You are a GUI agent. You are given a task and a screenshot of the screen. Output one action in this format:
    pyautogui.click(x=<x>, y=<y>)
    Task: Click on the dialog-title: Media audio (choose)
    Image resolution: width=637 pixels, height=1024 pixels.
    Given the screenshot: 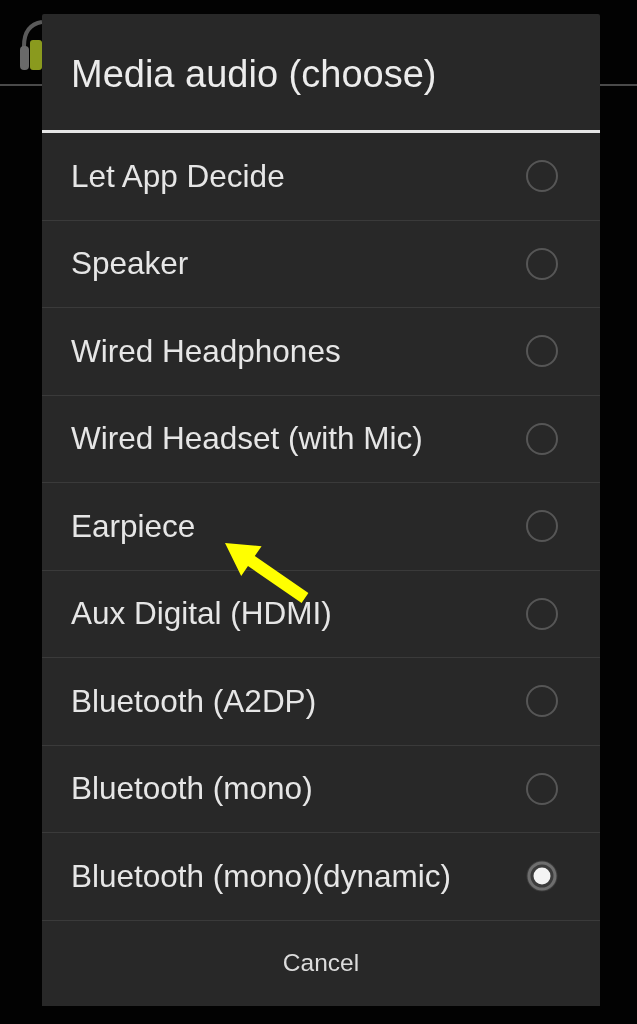 What is the action you would take?
    pyautogui.click(x=254, y=74)
    